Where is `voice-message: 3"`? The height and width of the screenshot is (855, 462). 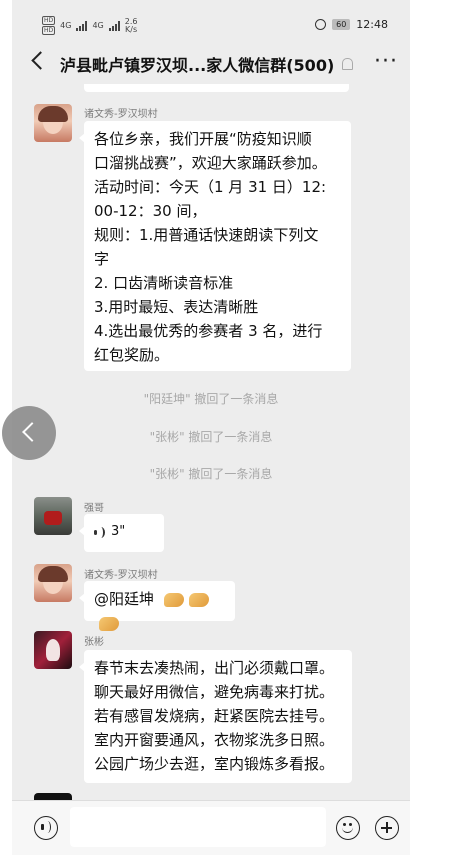 voice-message: 3" is located at coordinates (124, 532).